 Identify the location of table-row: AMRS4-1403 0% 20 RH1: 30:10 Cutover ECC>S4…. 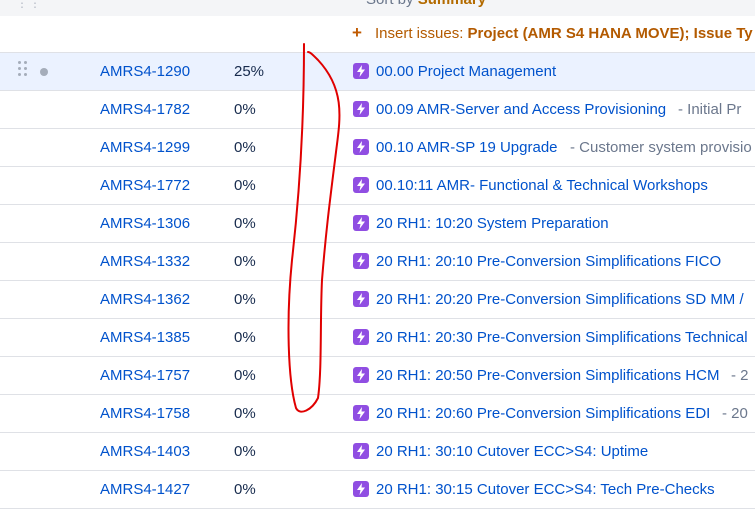
(377, 452).